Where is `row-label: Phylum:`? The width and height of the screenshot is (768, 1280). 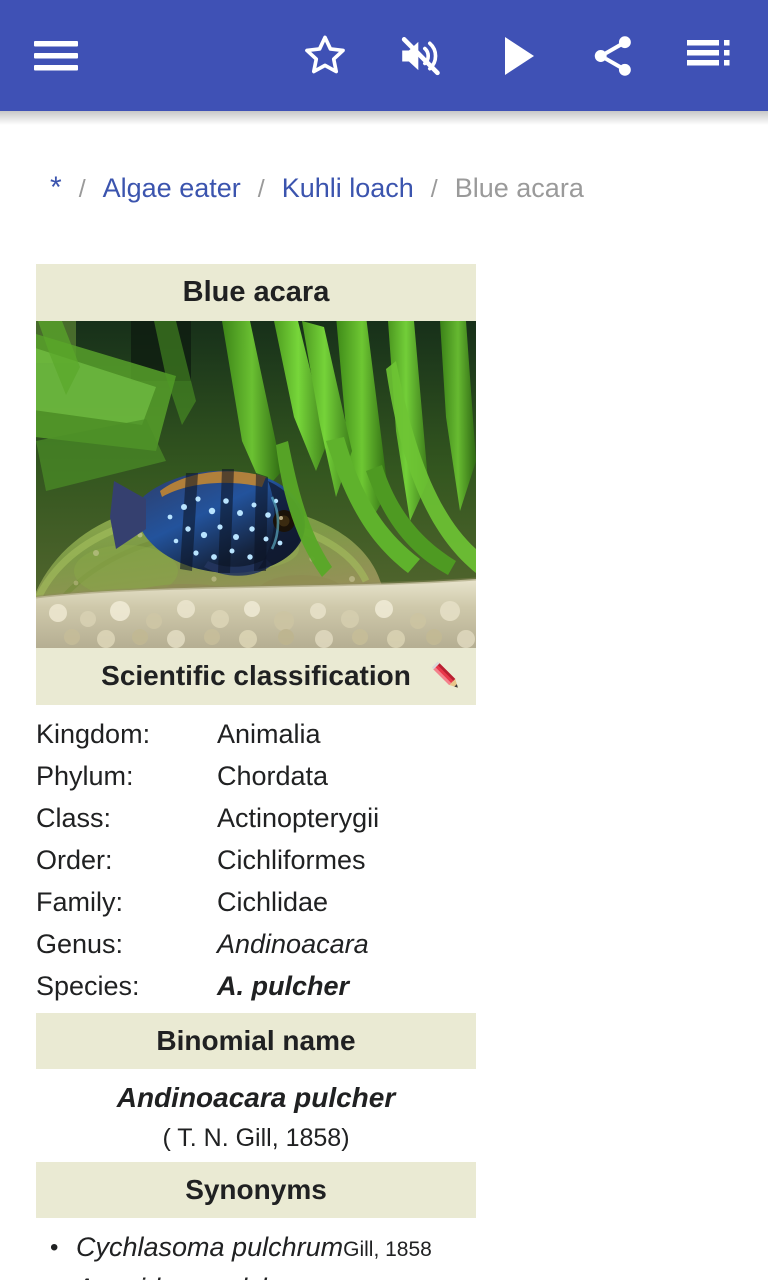
row-label: Phylum: is located at coordinates (85, 776).